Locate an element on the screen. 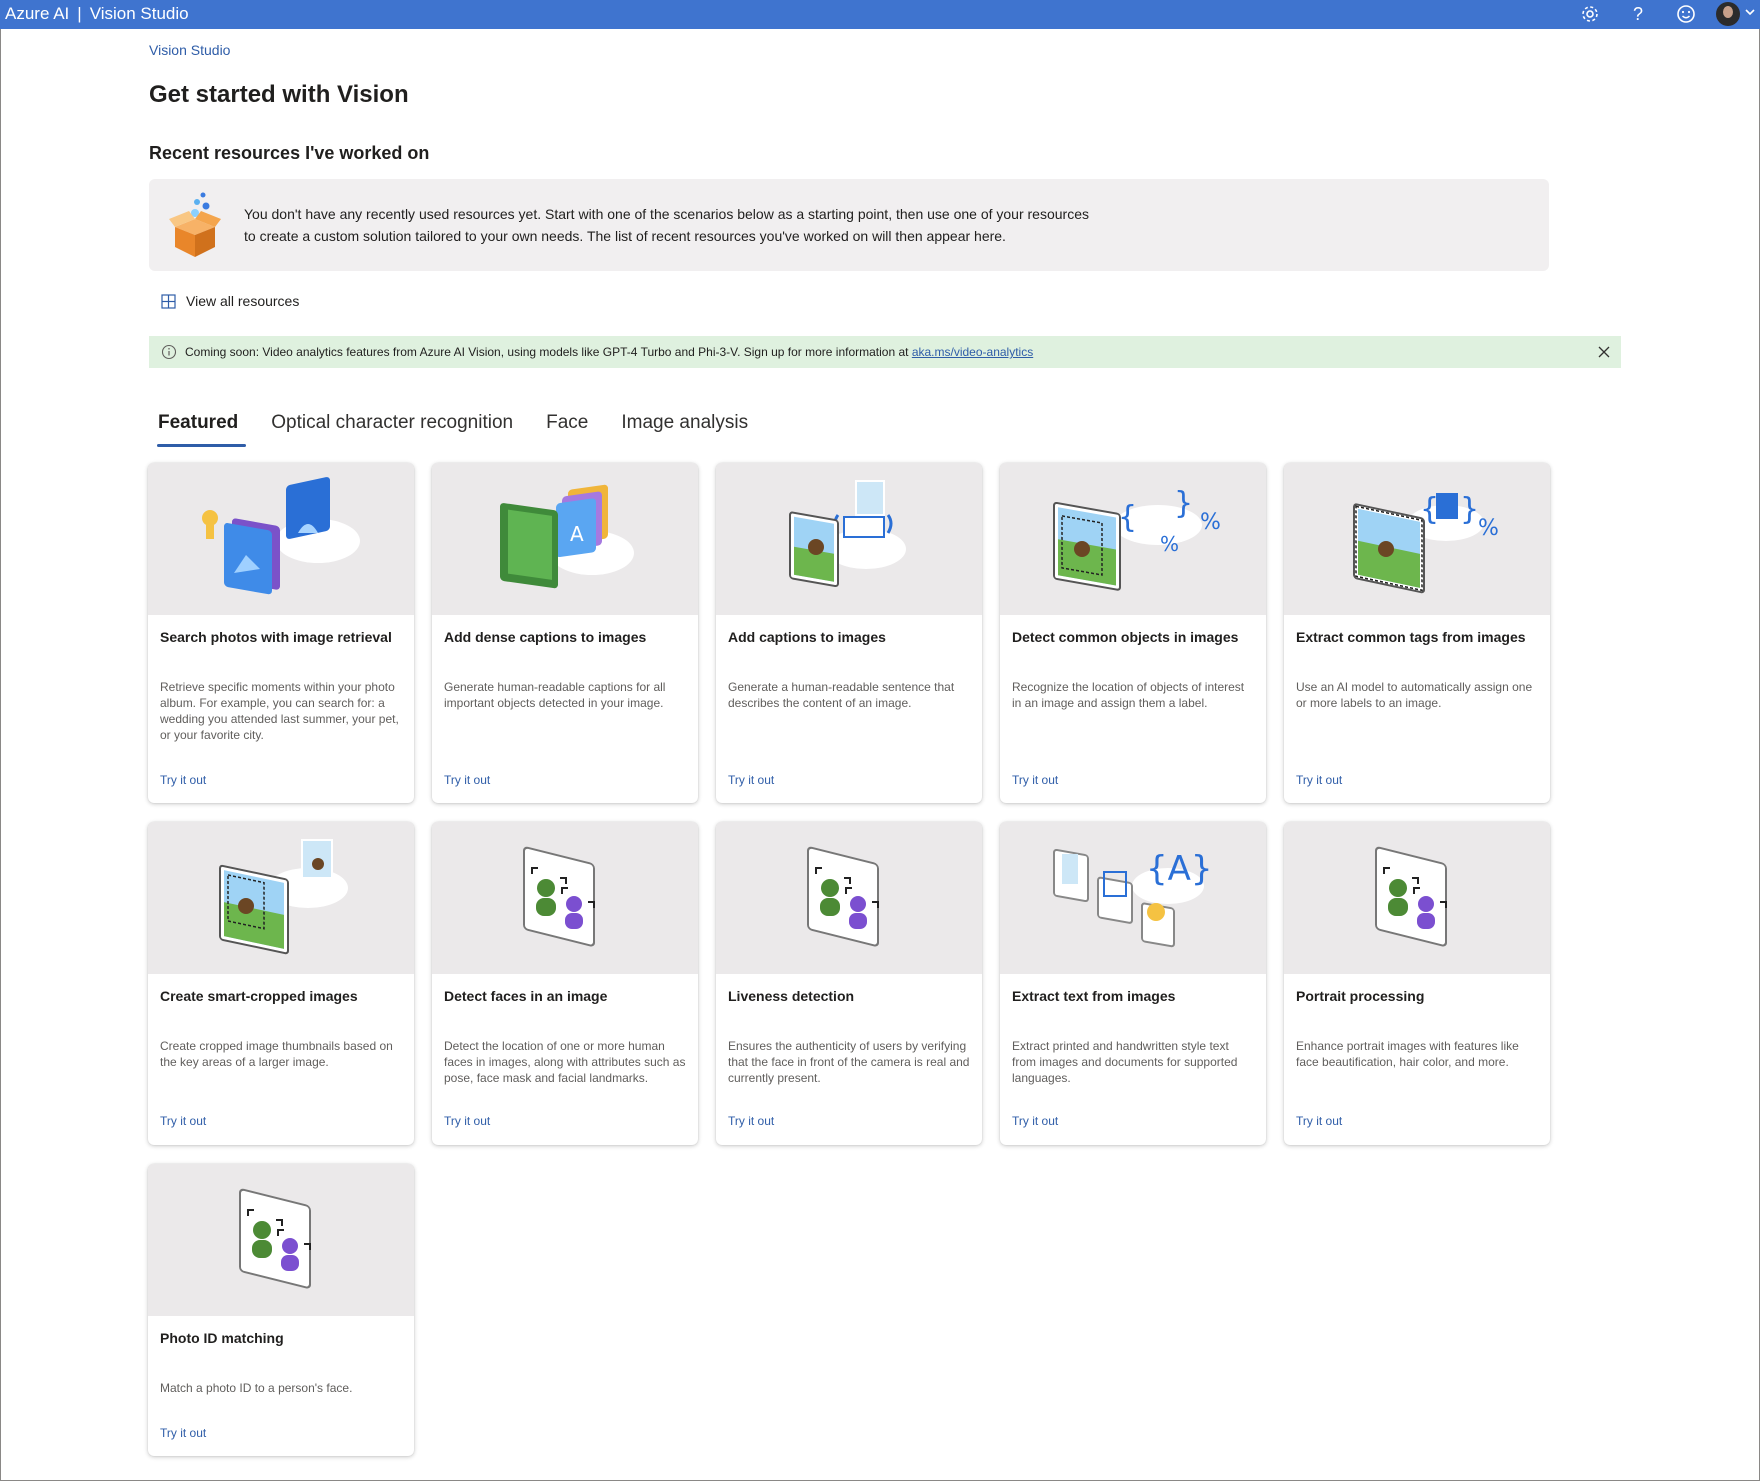 The width and height of the screenshot is (1760, 1481). card-title: Detect common objects in images is located at coordinates (1125, 637).